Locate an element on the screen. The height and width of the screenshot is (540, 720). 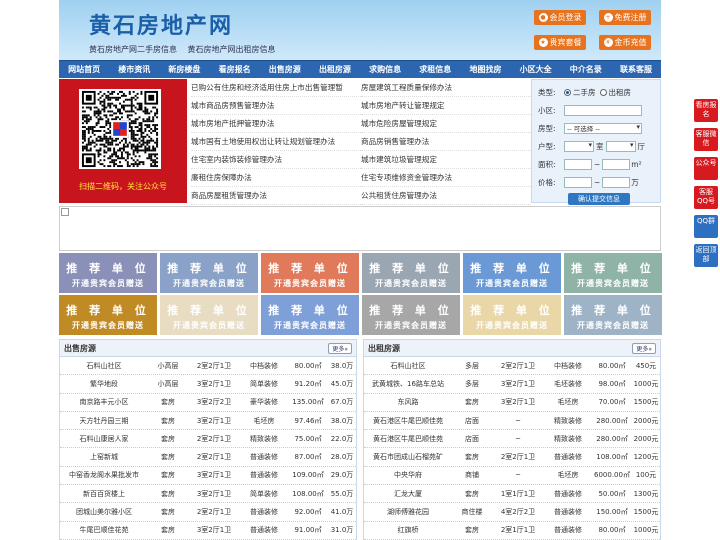
area-label: 面积: is located at coordinates (547, 164).